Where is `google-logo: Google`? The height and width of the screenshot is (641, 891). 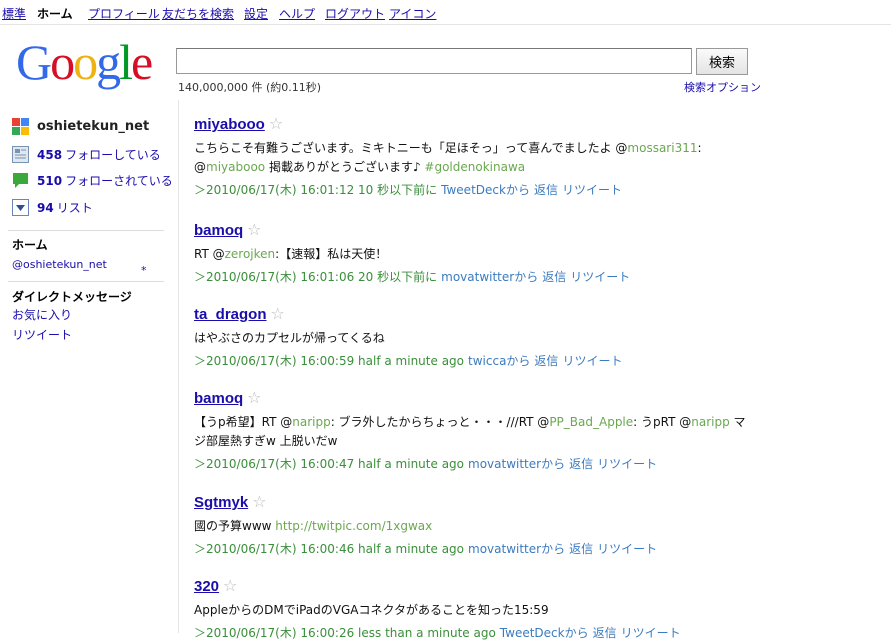 google-logo: Google is located at coordinates (84, 62).